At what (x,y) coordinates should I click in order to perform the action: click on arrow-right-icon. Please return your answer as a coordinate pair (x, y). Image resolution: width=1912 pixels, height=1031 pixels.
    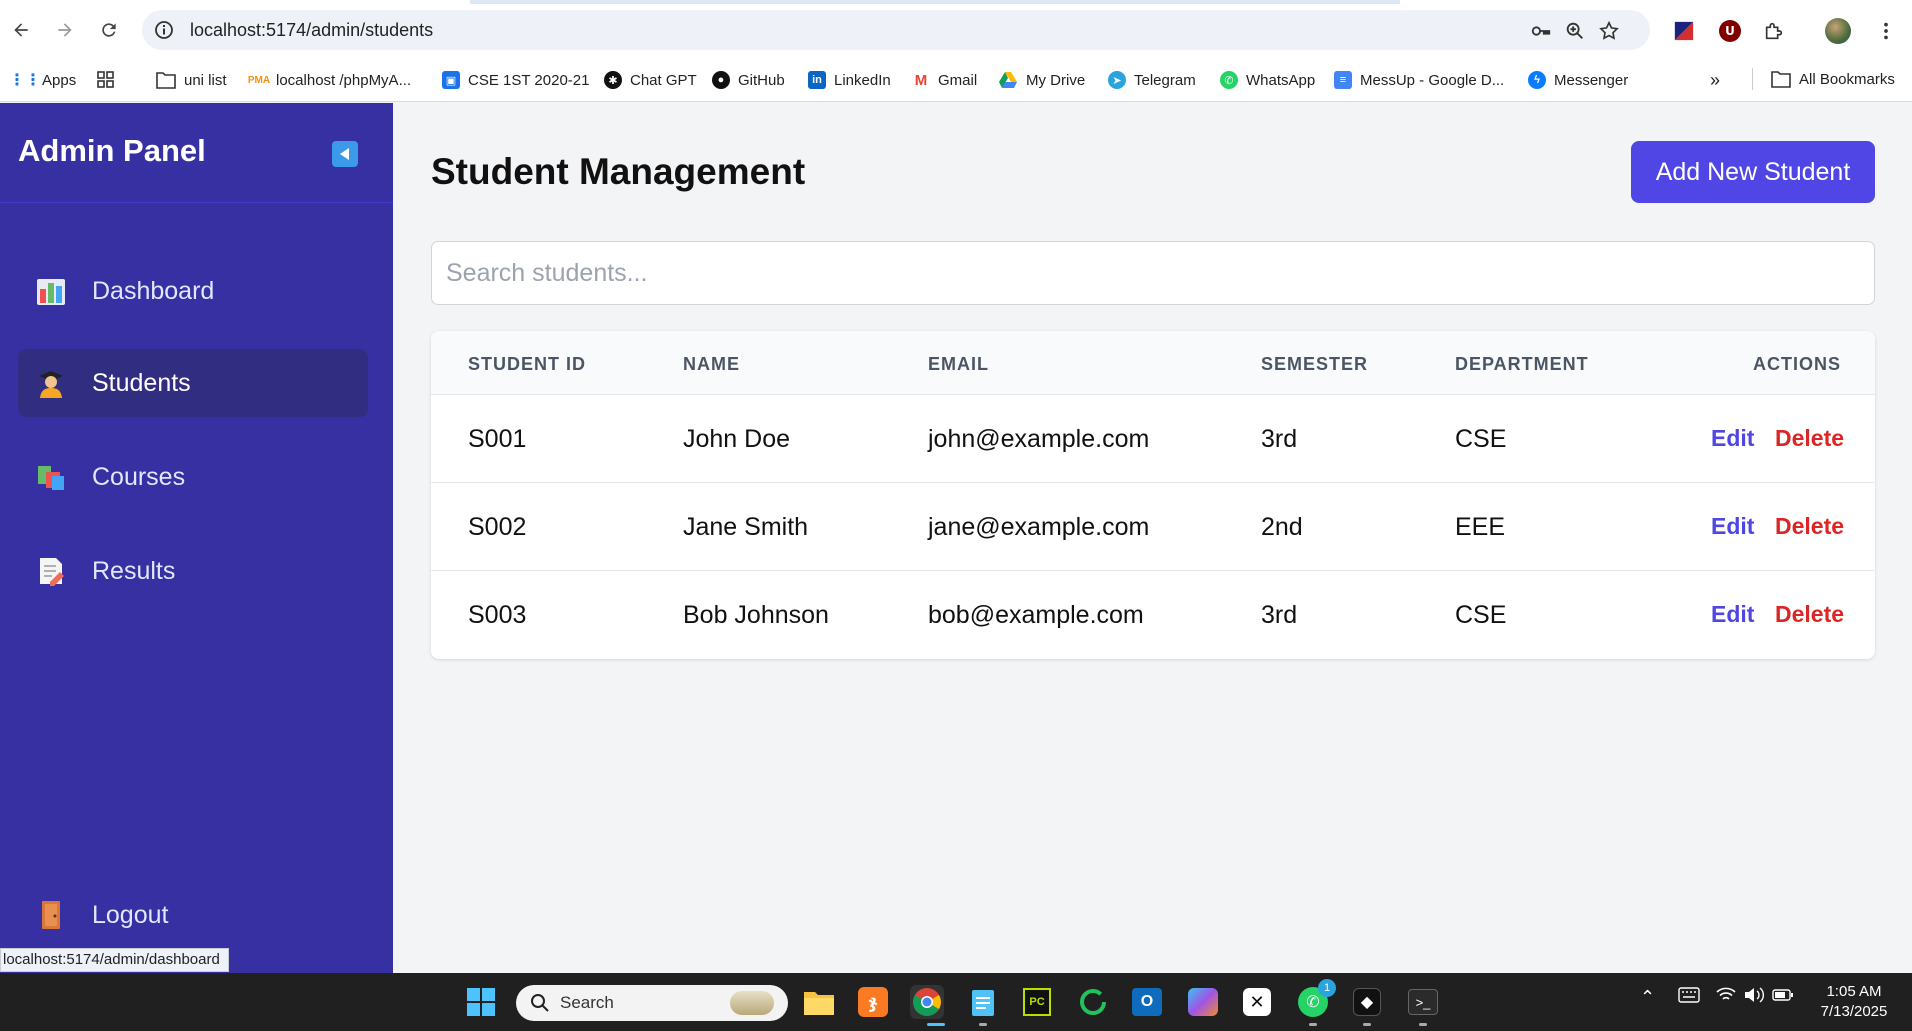
    Looking at the image, I should click on (65, 30).